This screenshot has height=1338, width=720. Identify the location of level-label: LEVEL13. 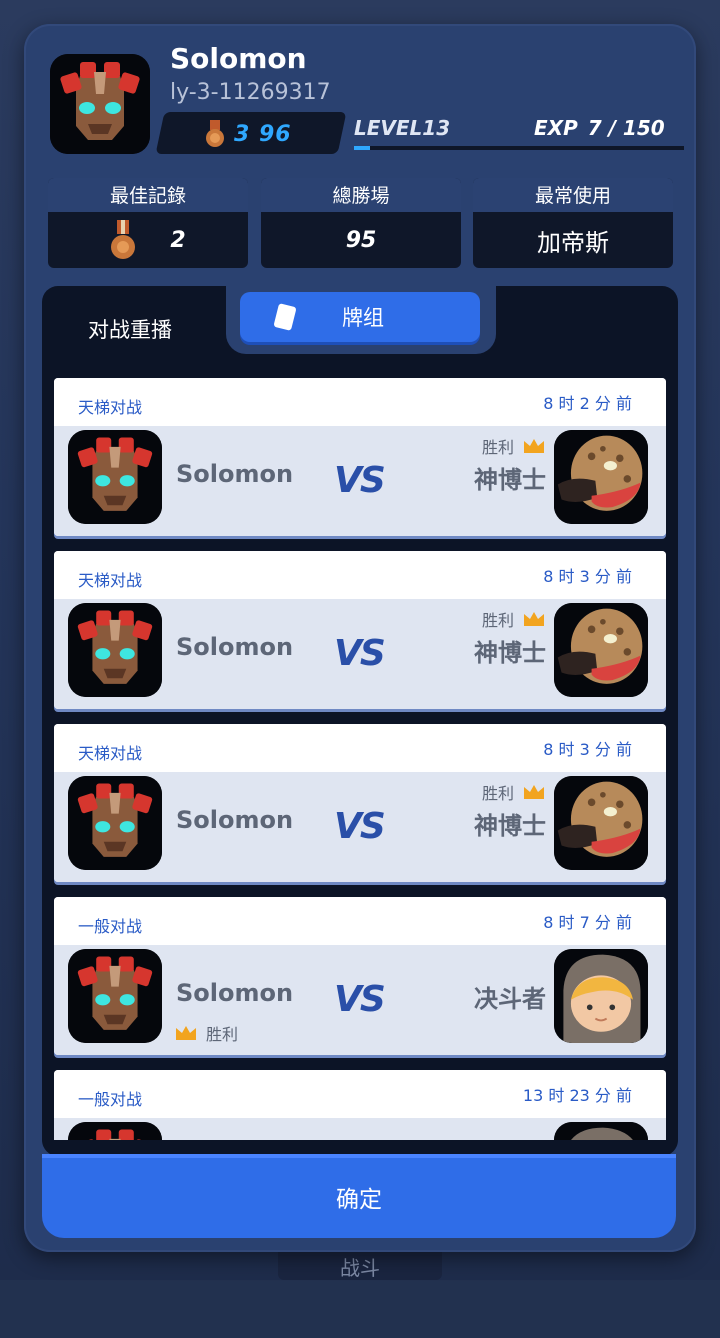
(402, 128).